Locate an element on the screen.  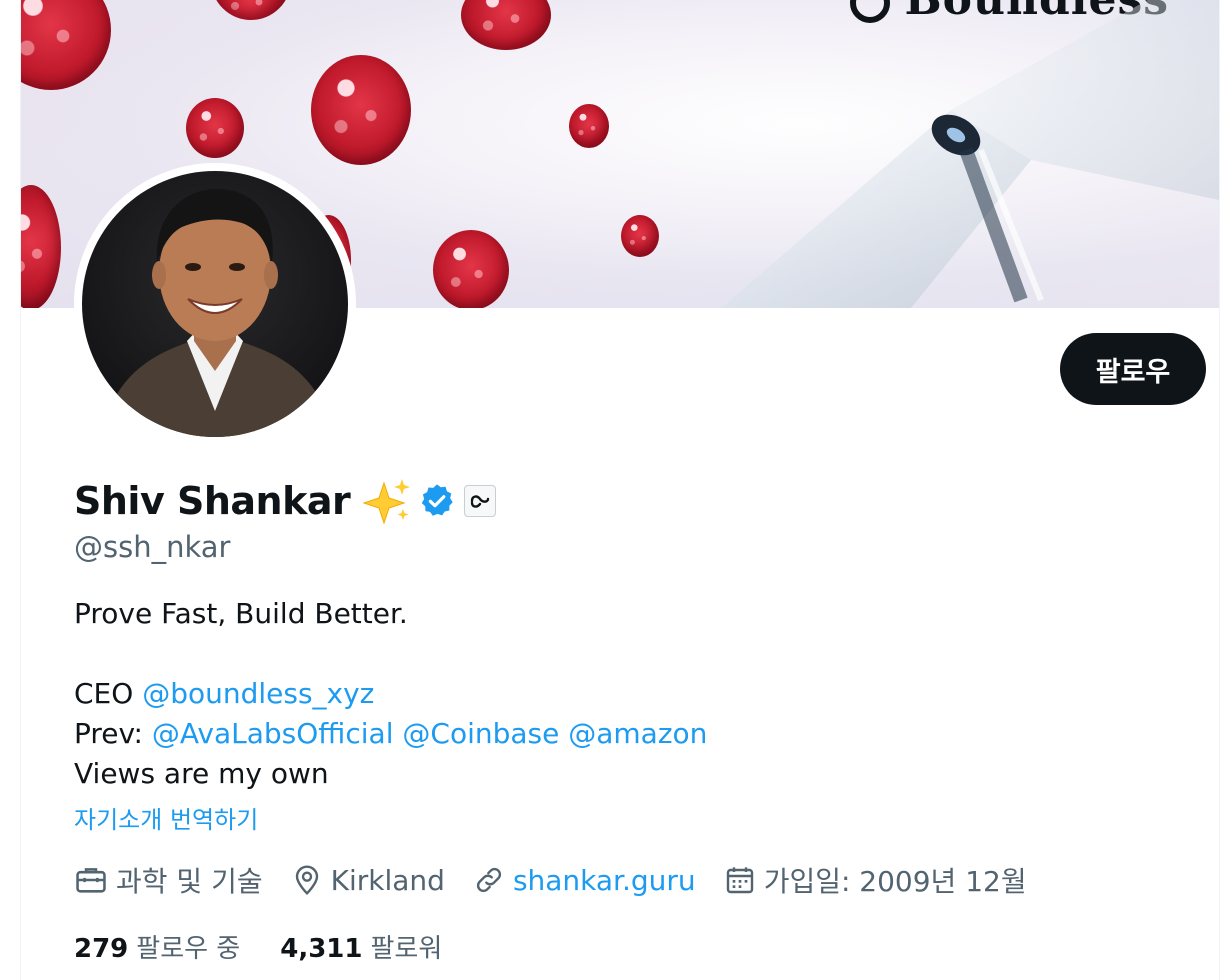
map-pin-icon is located at coordinates (306, 880).